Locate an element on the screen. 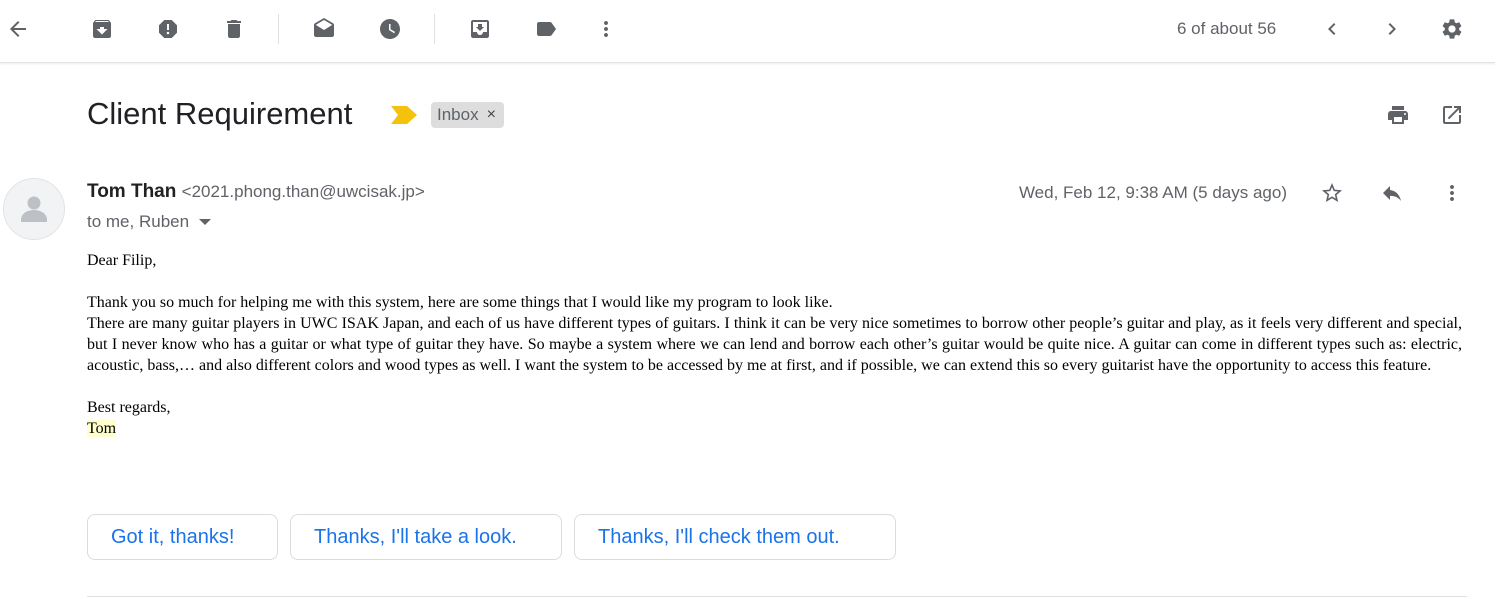 This screenshot has height=612, width=1495. settings-gear-icon is located at coordinates (1452, 29).